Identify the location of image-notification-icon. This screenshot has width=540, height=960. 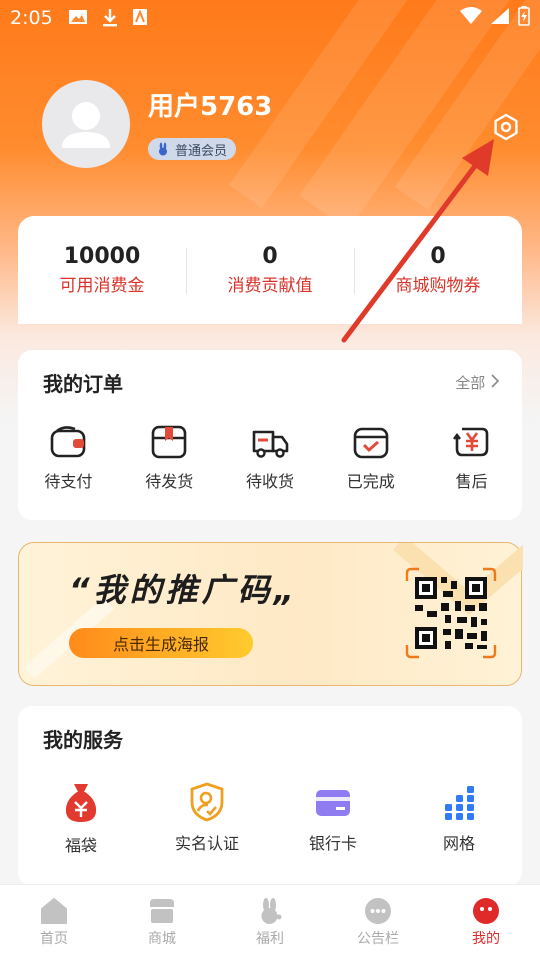
(78, 17).